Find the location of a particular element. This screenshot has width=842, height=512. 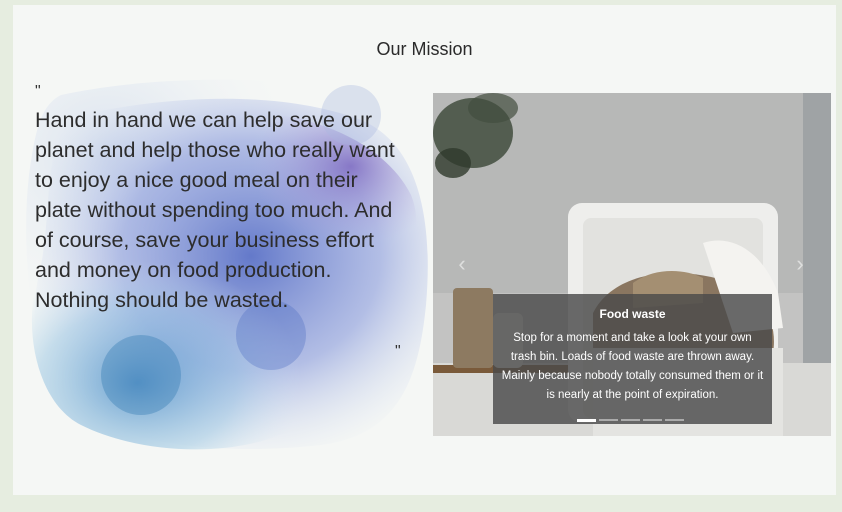

carousel-next-button: › is located at coordinates (800, 264).